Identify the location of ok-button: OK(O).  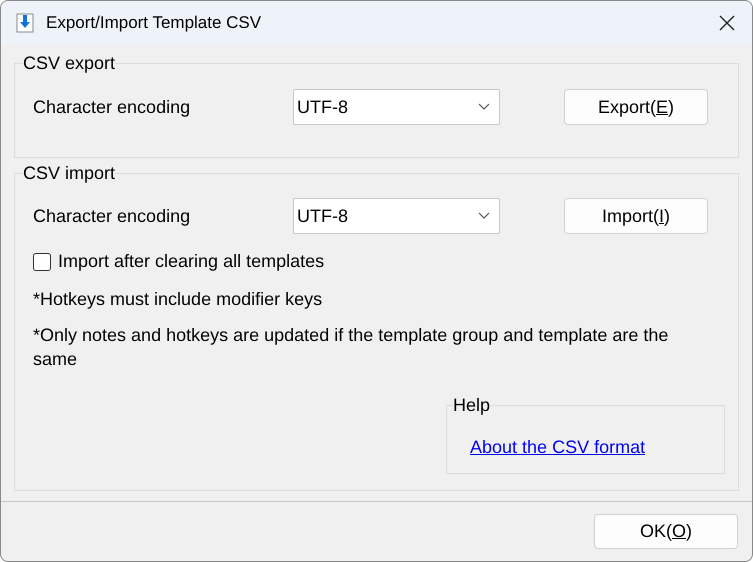
(666, 531).